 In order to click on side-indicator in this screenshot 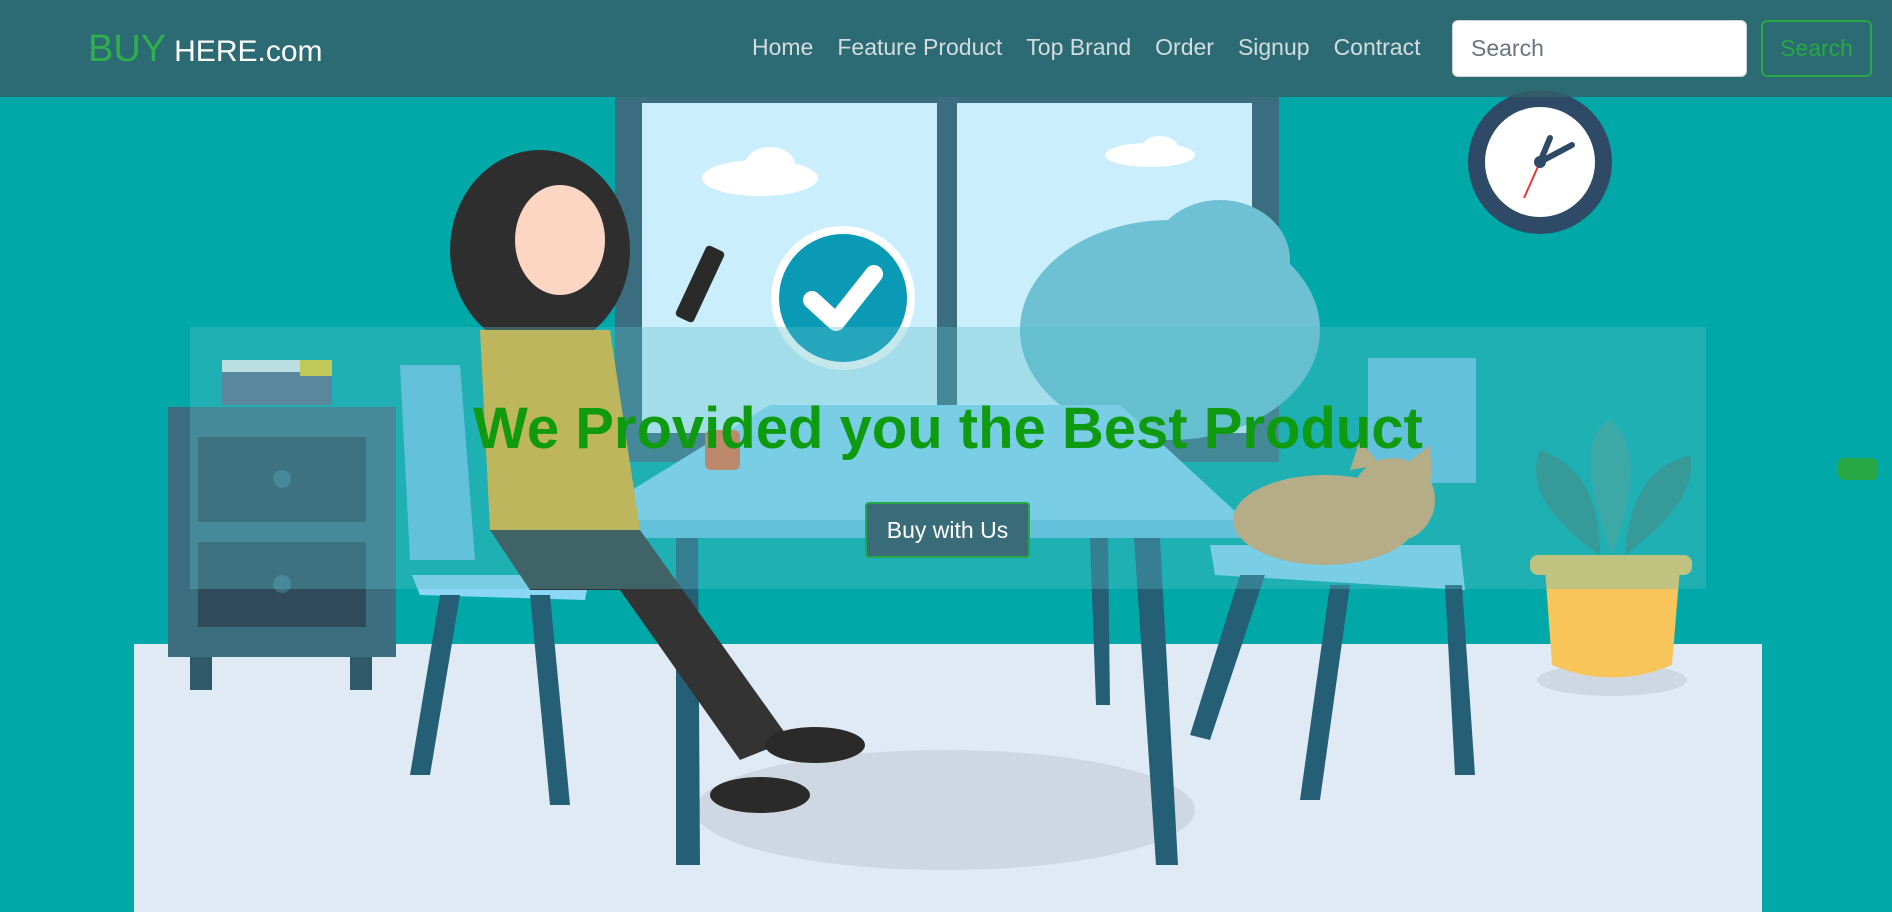, I will do `click(1858, 469)`.